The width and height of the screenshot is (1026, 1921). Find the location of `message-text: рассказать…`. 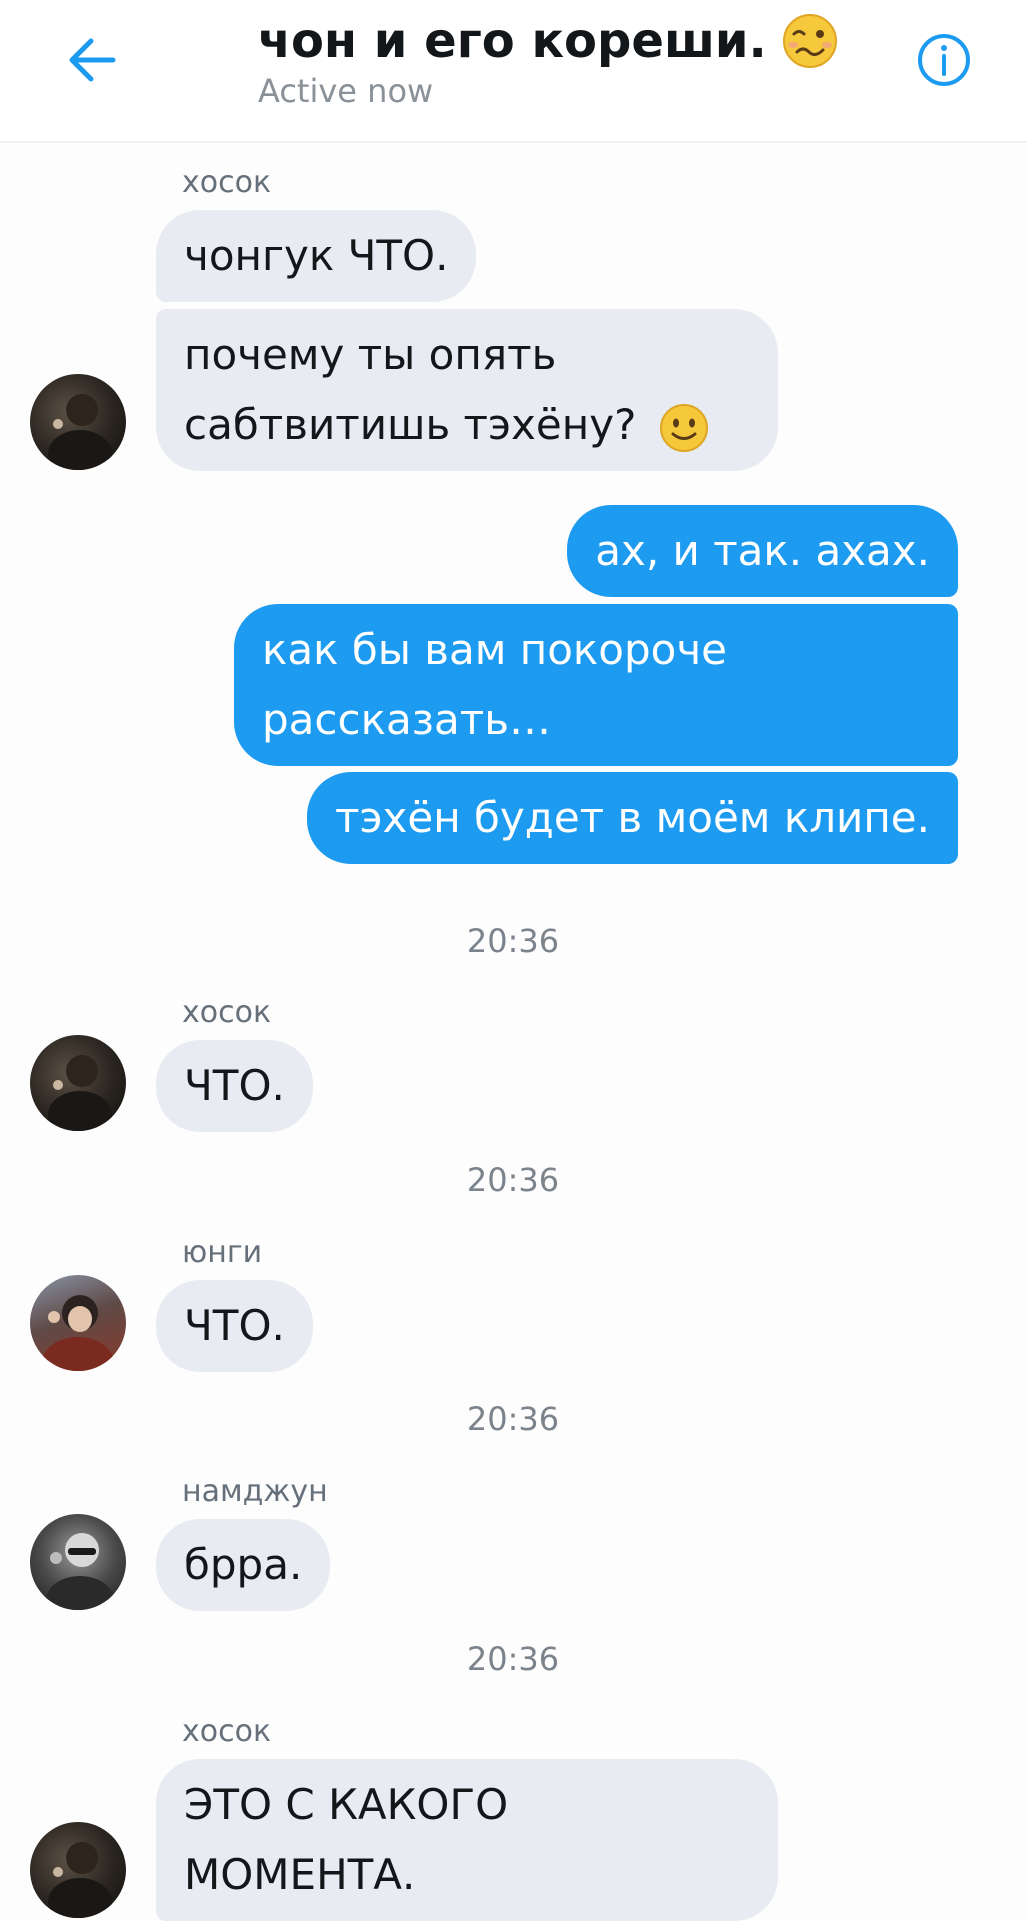

message-text: рассказать… is located at coordinates (406, 719).